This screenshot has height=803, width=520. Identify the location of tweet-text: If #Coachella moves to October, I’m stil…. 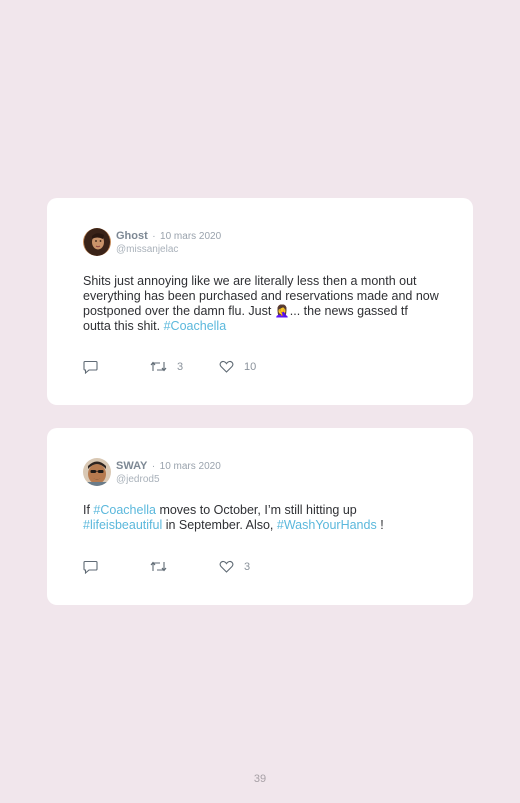
(261, 518).